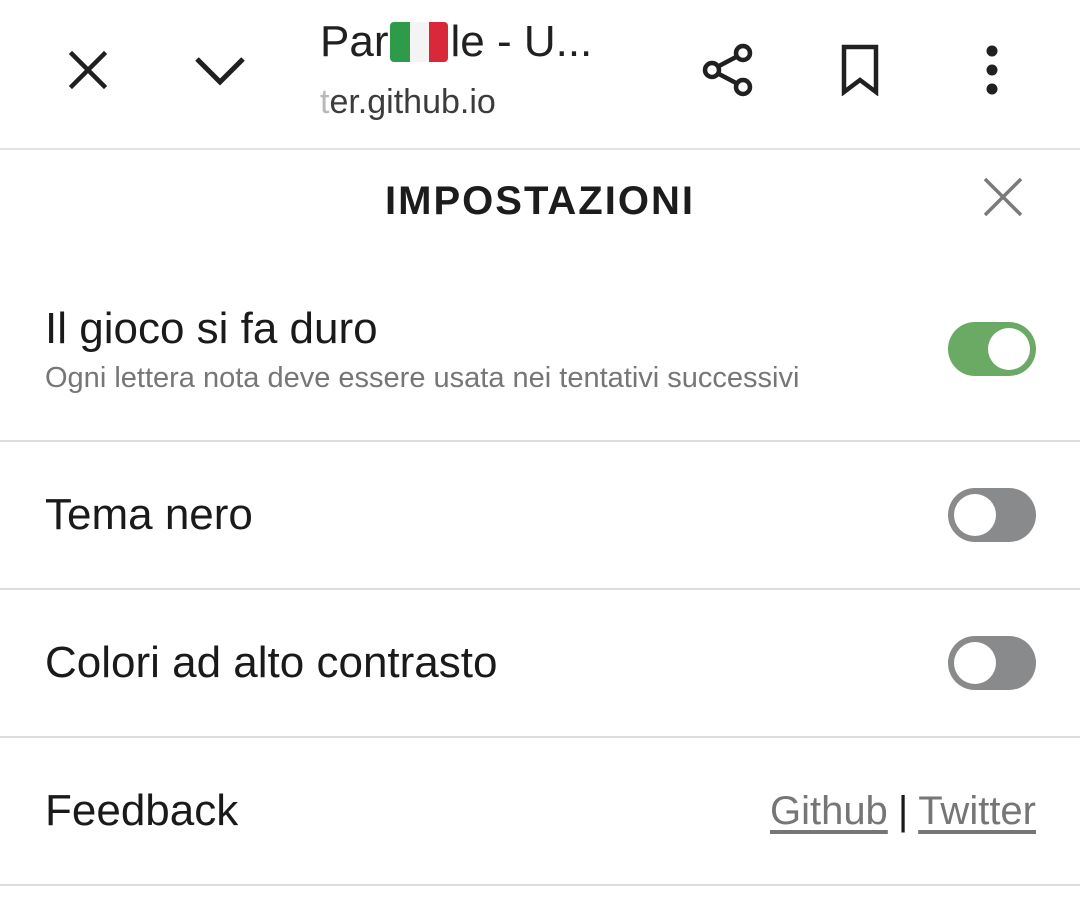  Describe the element at coordinates (829, 811) in the screenshot. I see `github-link: Github` at that location.